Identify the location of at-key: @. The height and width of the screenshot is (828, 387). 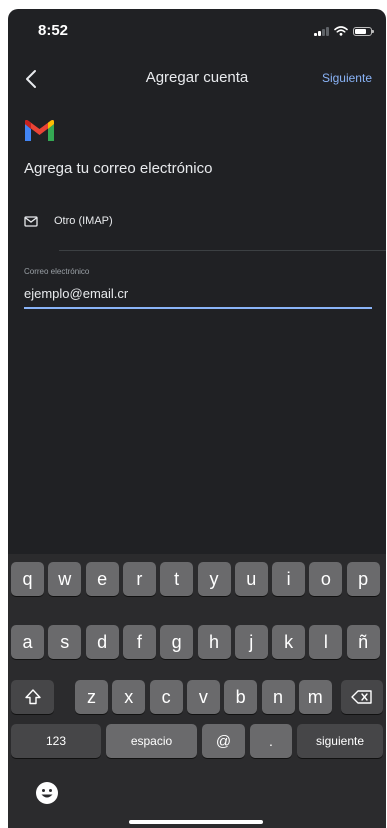
(223, 741).